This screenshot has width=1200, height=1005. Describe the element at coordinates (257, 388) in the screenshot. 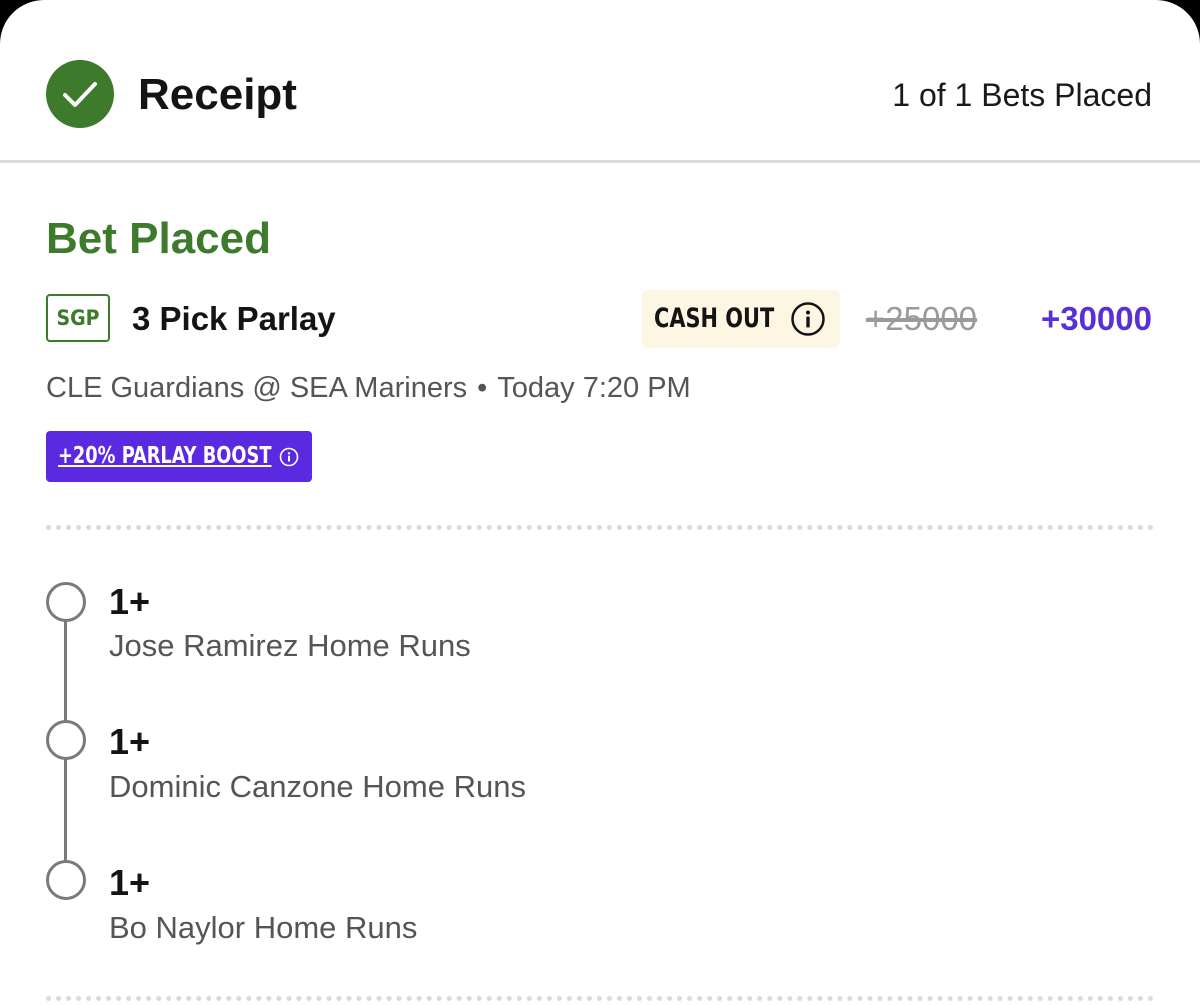

I see `matchup-text: CLE Guardians @ SEA Mariners` at that location.